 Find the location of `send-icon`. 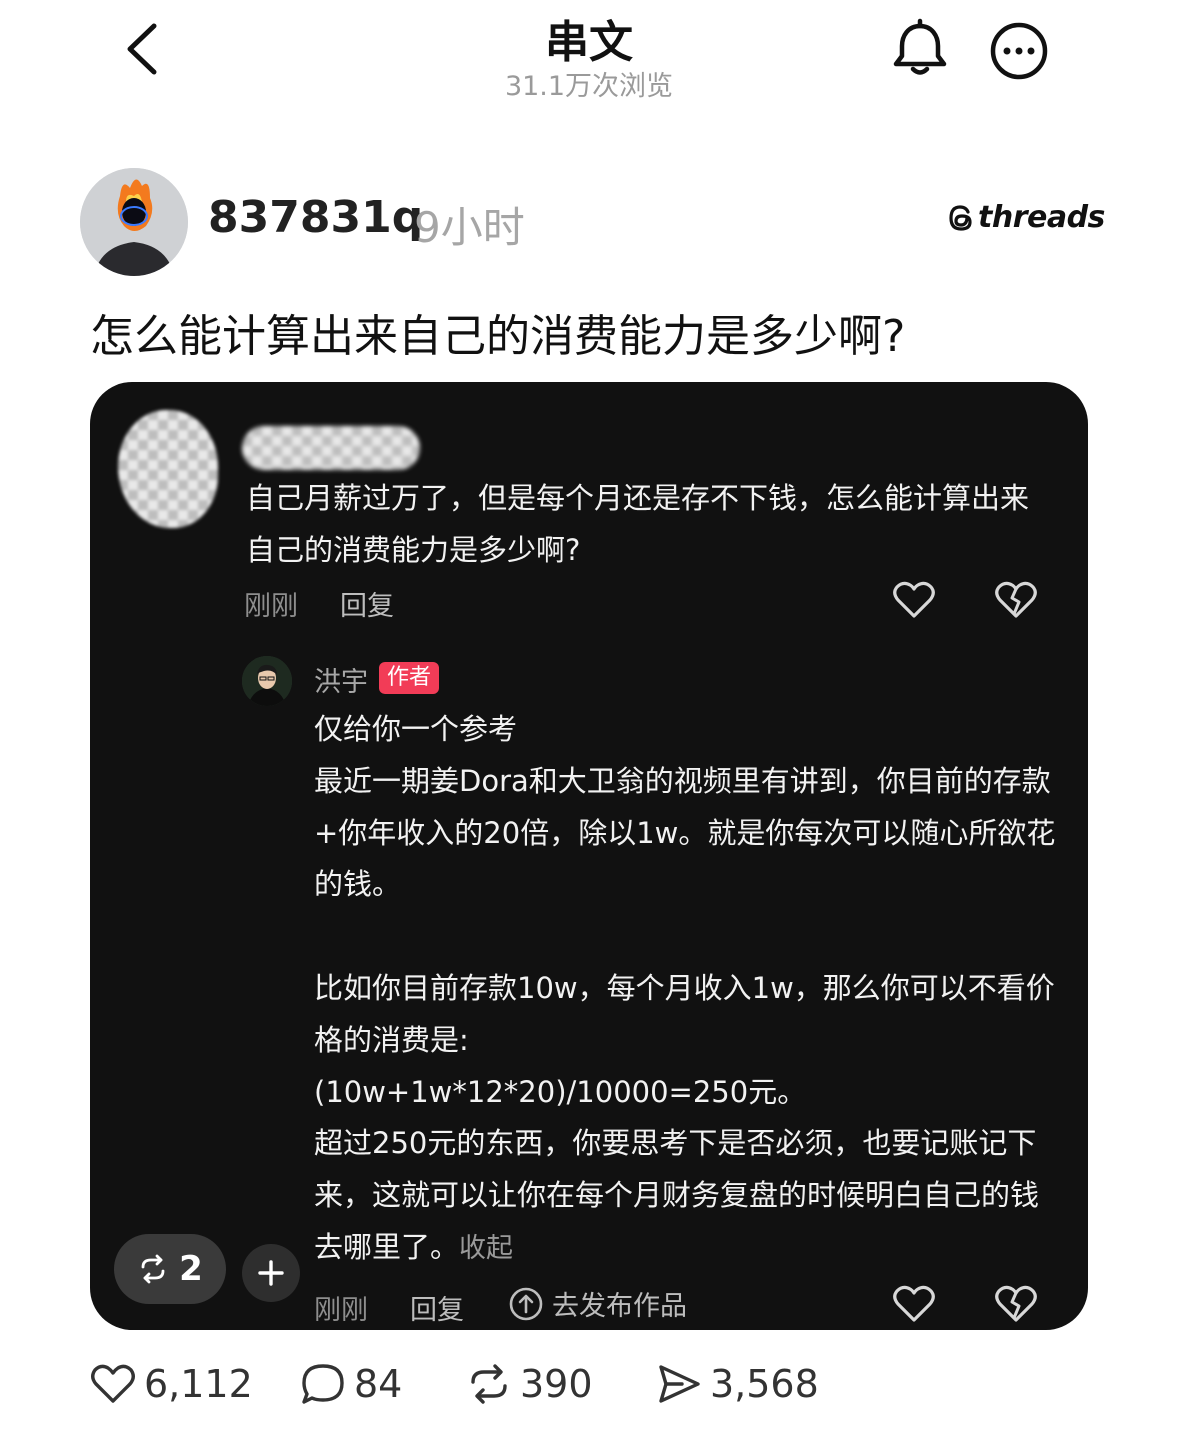

send-icon is located at coordinates (679, 1384).